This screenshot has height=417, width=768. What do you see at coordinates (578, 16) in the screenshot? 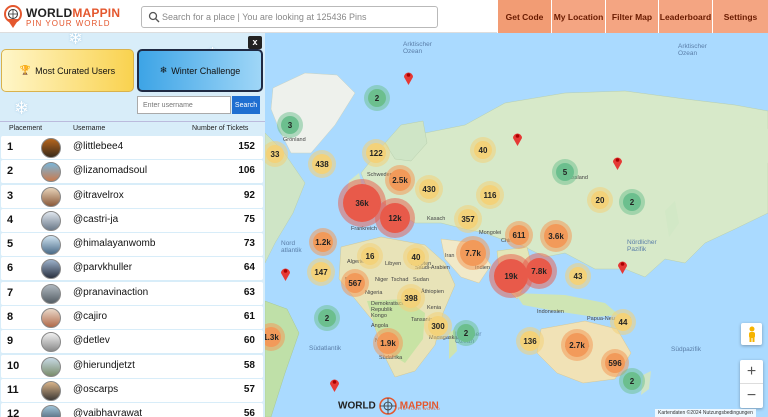
I see `my-location-button: My Location` at bounding box center [578, 16].